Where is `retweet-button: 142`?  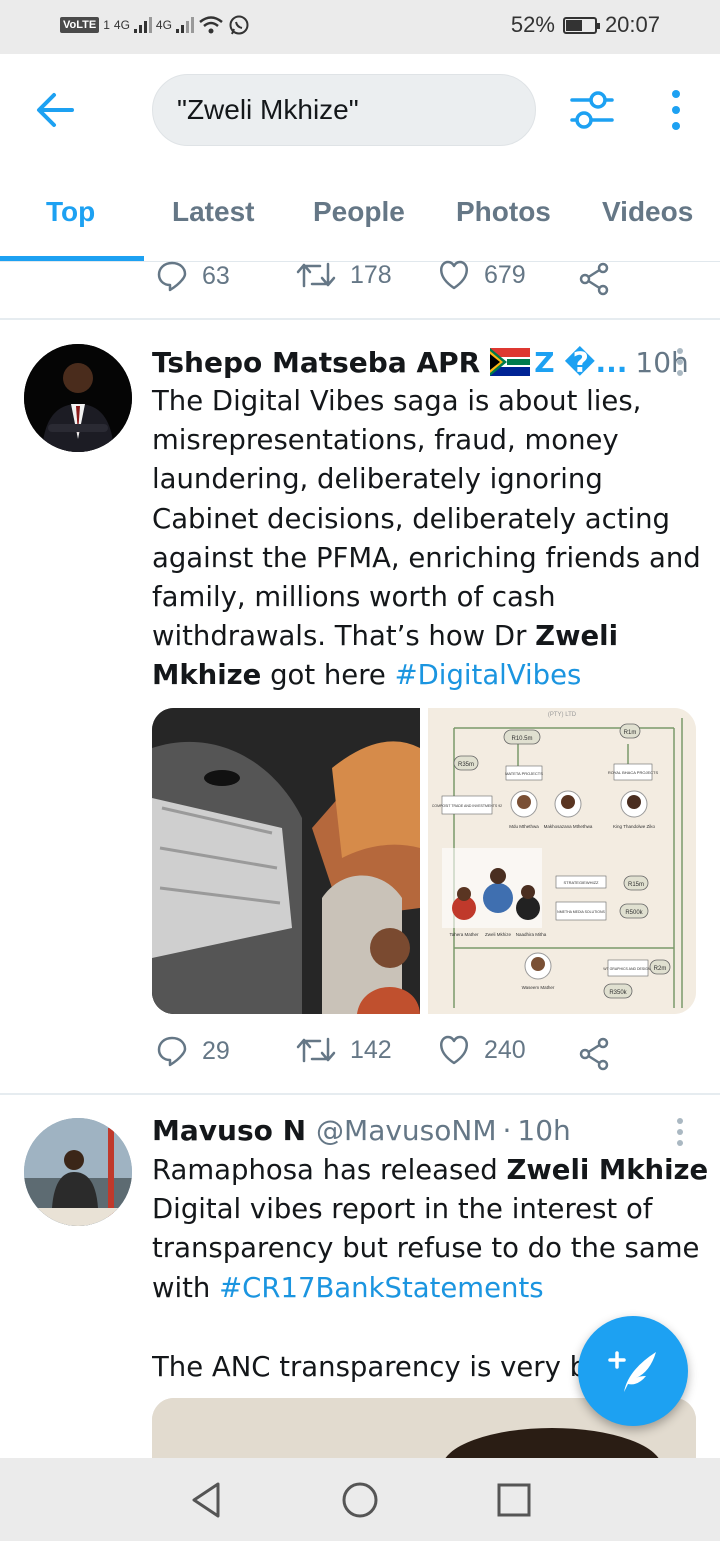 retweet-button: 142 is located at coordinates (344, 1050).